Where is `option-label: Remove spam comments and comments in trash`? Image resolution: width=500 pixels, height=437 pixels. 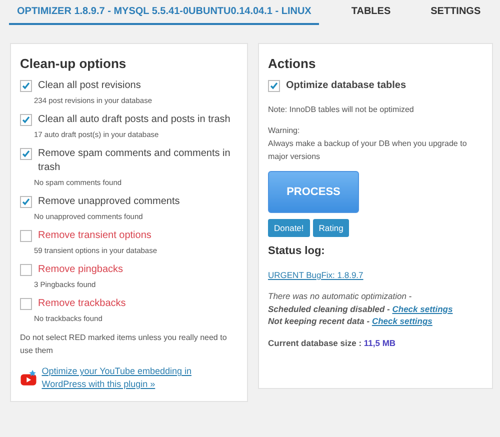
option-label: Remove spam comments and comments in trash is located at coordinates (135, 161).